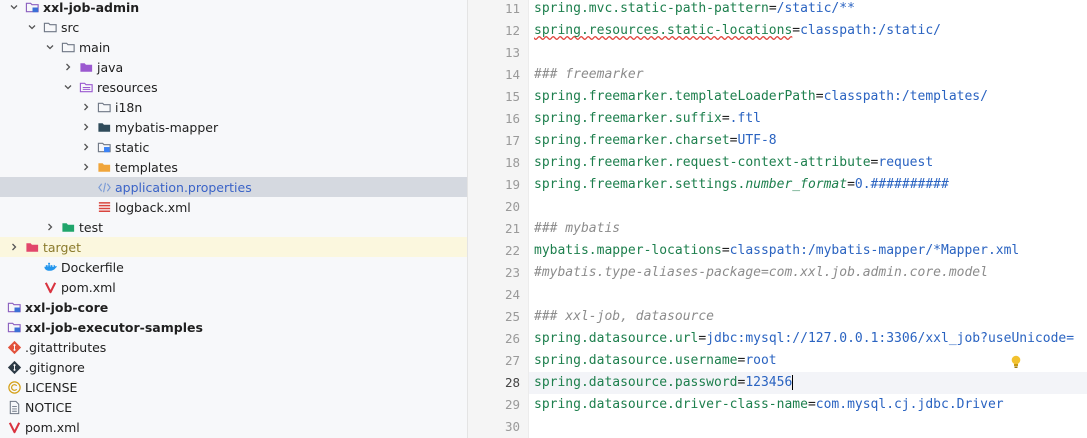  What do you see at coordinates (589, 74) in the screenshot?
I see `code-token: ### freemarker` at bounding box center [589, 74].